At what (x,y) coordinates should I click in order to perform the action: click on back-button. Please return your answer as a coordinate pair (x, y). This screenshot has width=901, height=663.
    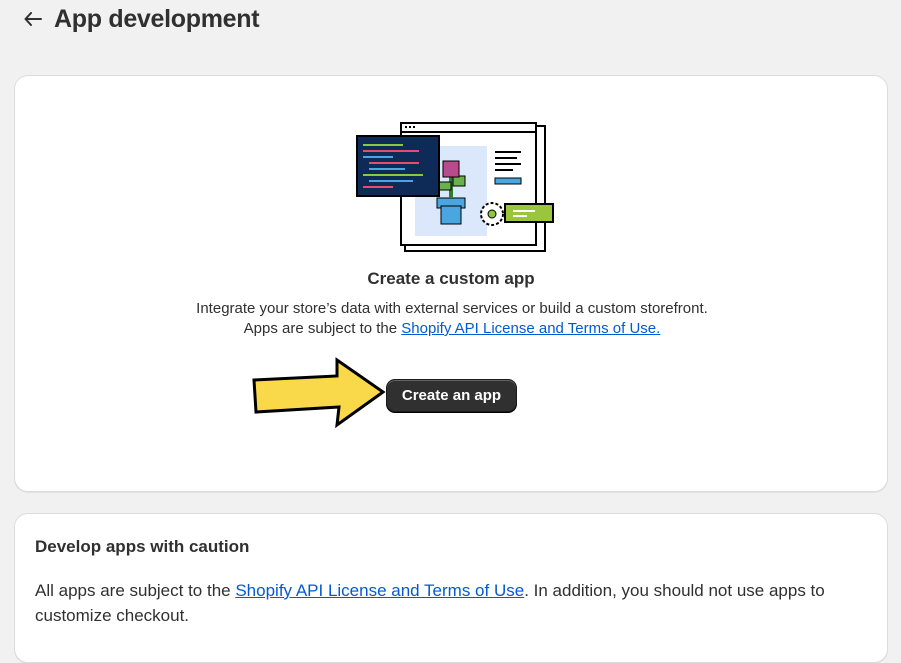
    Looking at the image, I should click on (33, 19).